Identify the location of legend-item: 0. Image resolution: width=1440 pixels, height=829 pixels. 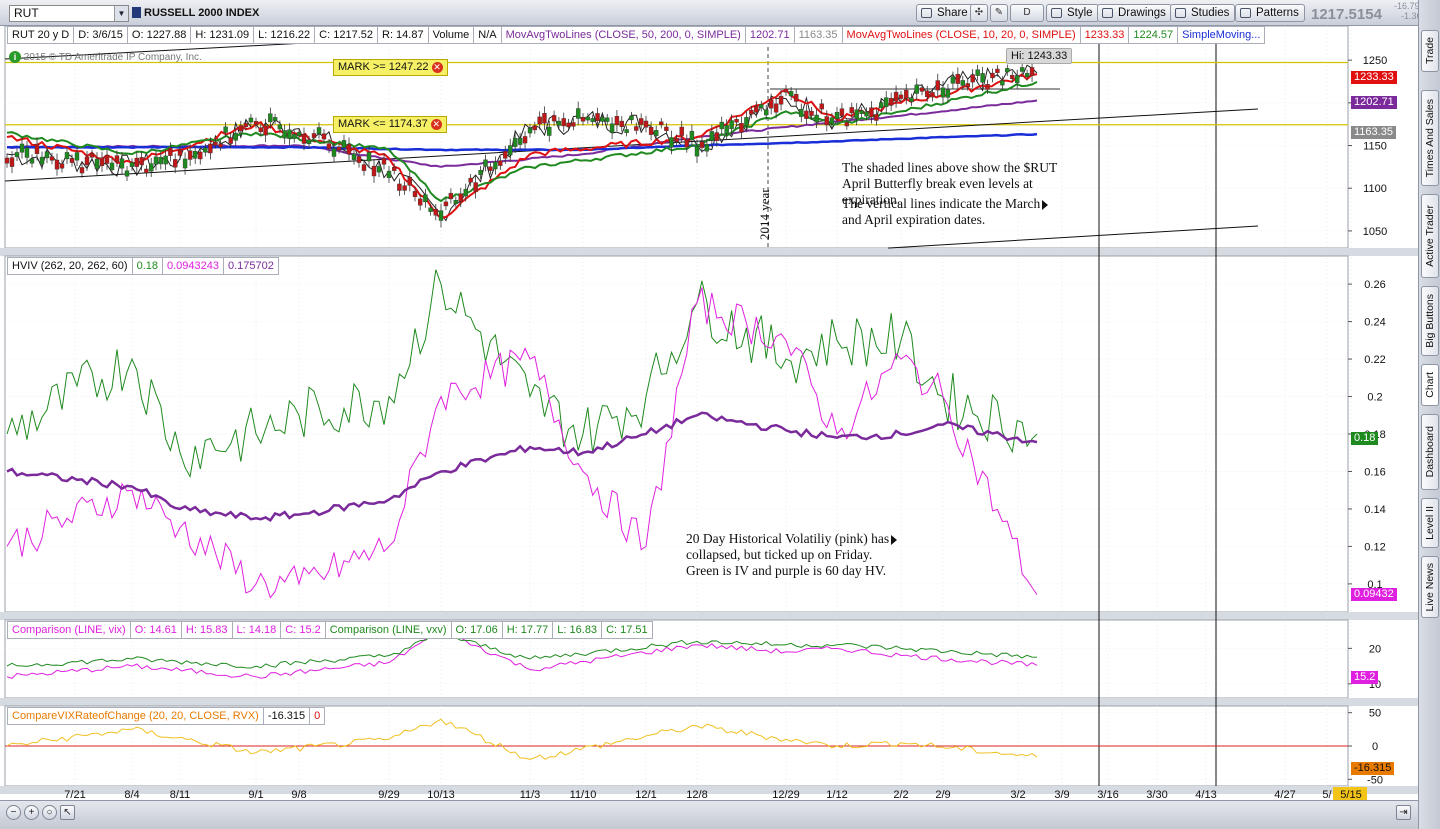
(318, 716).